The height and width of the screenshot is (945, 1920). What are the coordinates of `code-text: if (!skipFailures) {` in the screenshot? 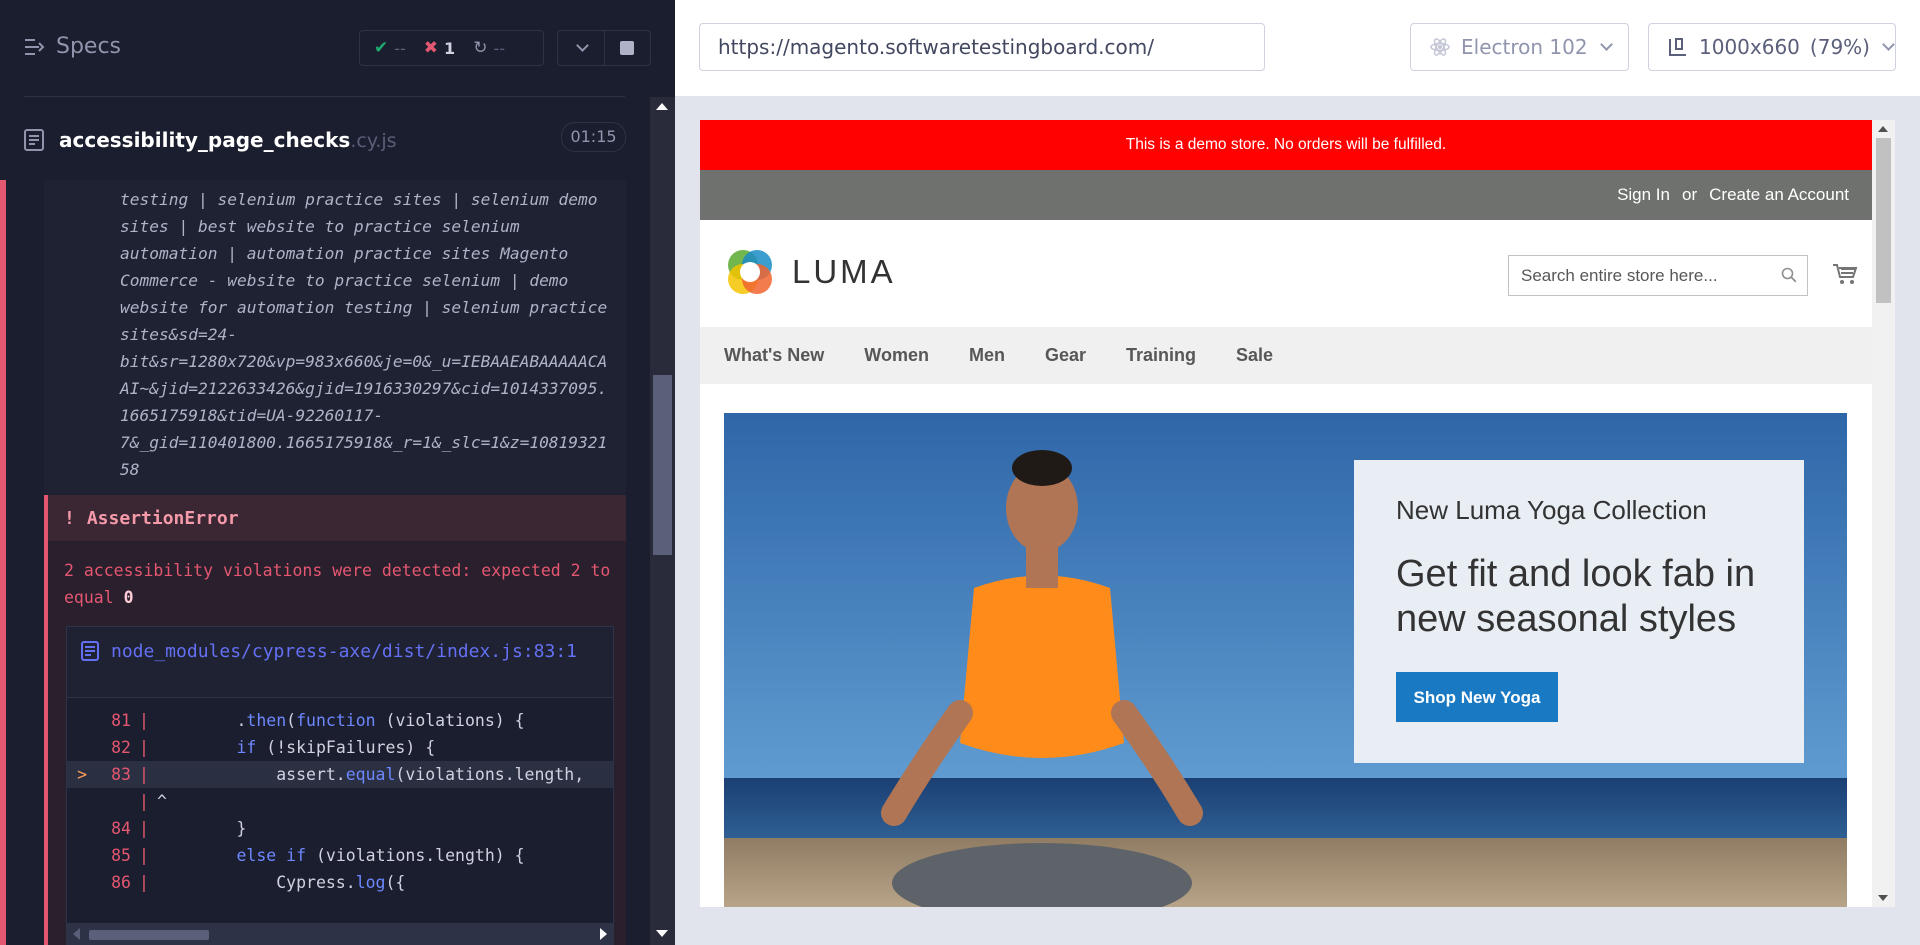 It's located at (336, 747).